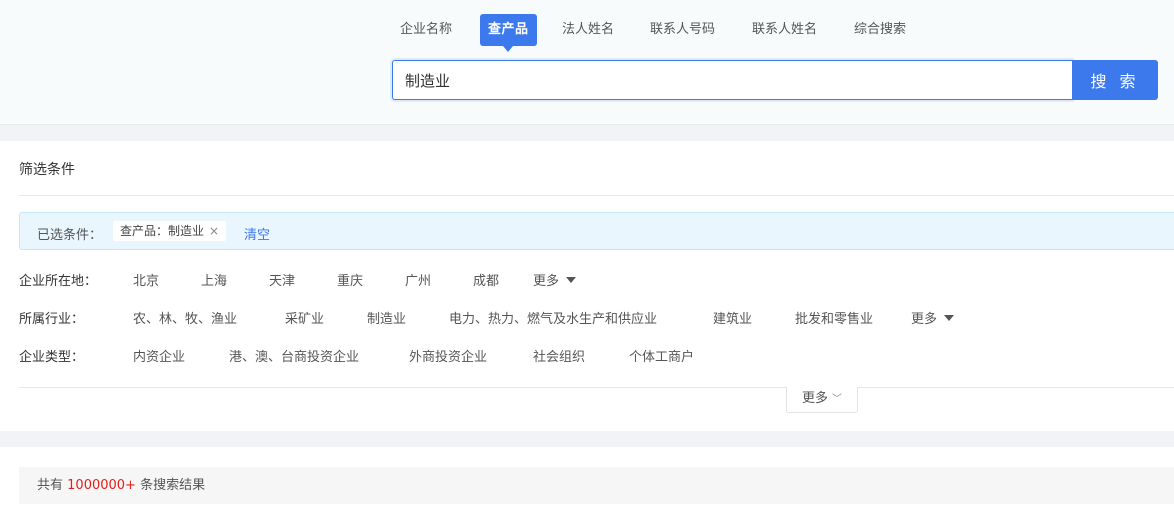 This screenshot has height=505, width=1174. What do you see at coordinates (257, 233) in the screenshot?
I see `clear-link: 清空` at bounding box center [257, 233].